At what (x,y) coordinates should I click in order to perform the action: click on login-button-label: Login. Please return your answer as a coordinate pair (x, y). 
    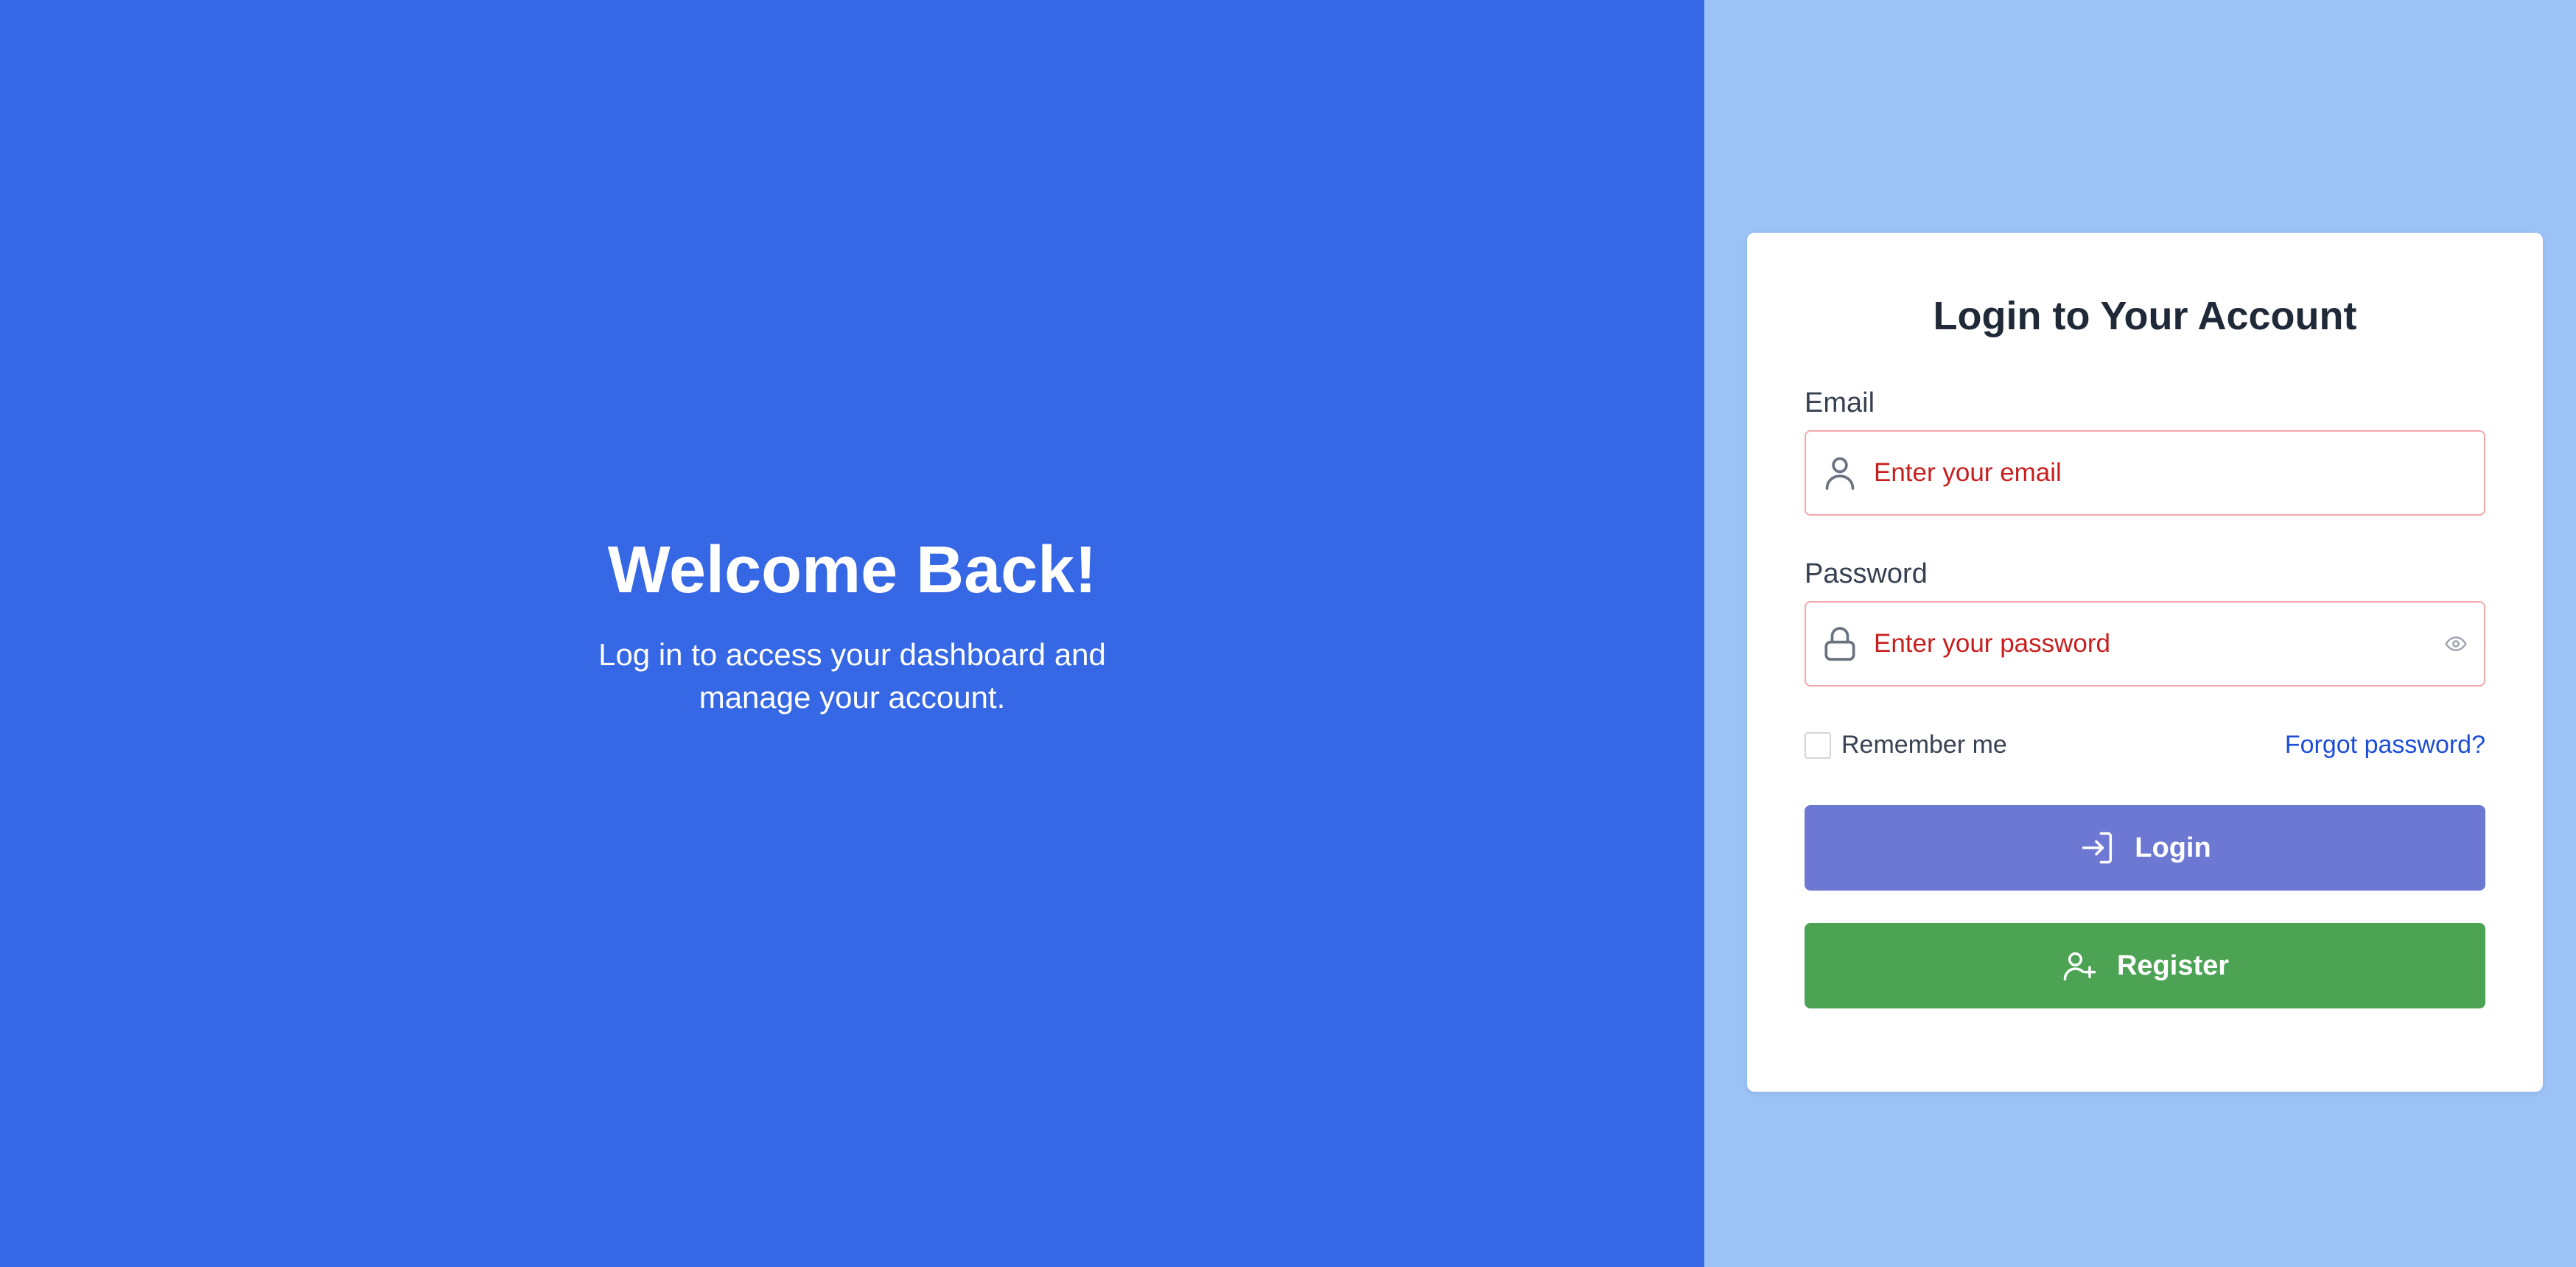
    Looking at the image, I should click on (2173, 847).